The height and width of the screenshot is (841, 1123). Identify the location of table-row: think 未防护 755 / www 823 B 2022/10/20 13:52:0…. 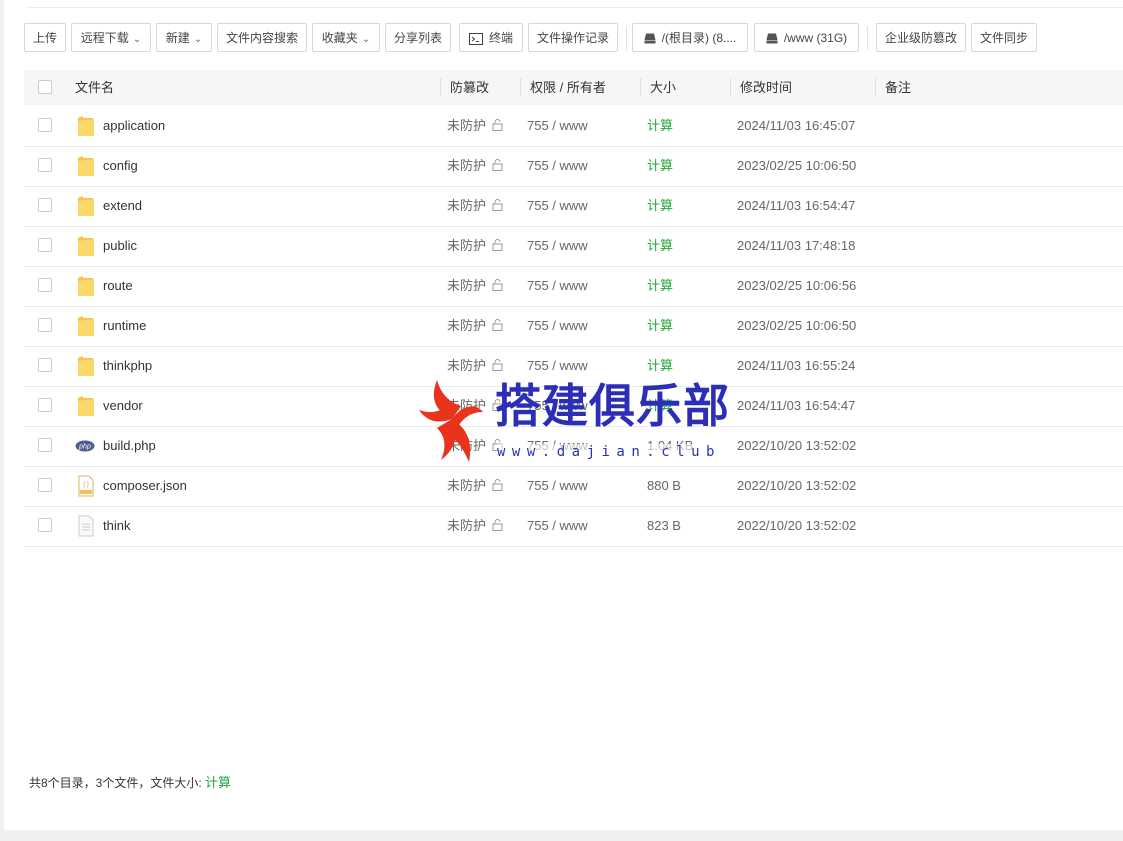
(573, 526).